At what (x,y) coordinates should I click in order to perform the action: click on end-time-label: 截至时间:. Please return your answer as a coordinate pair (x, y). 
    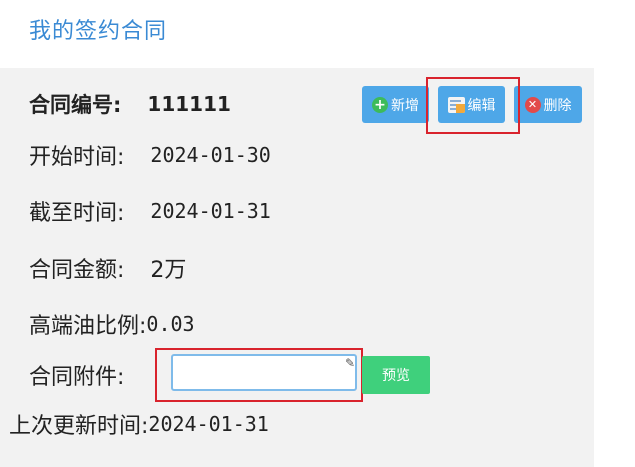
    Looking at the image, I should click on (77, 213).